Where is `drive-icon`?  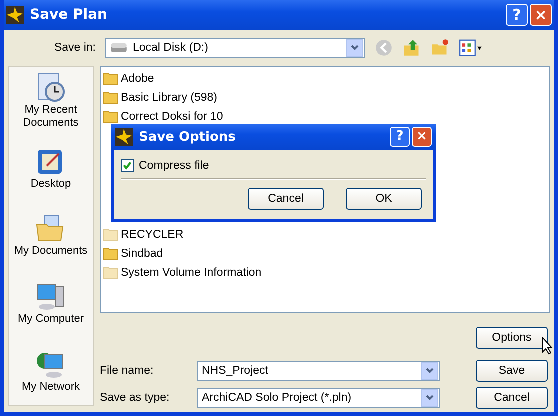 drive-icon is located at coordinates (119, 48).